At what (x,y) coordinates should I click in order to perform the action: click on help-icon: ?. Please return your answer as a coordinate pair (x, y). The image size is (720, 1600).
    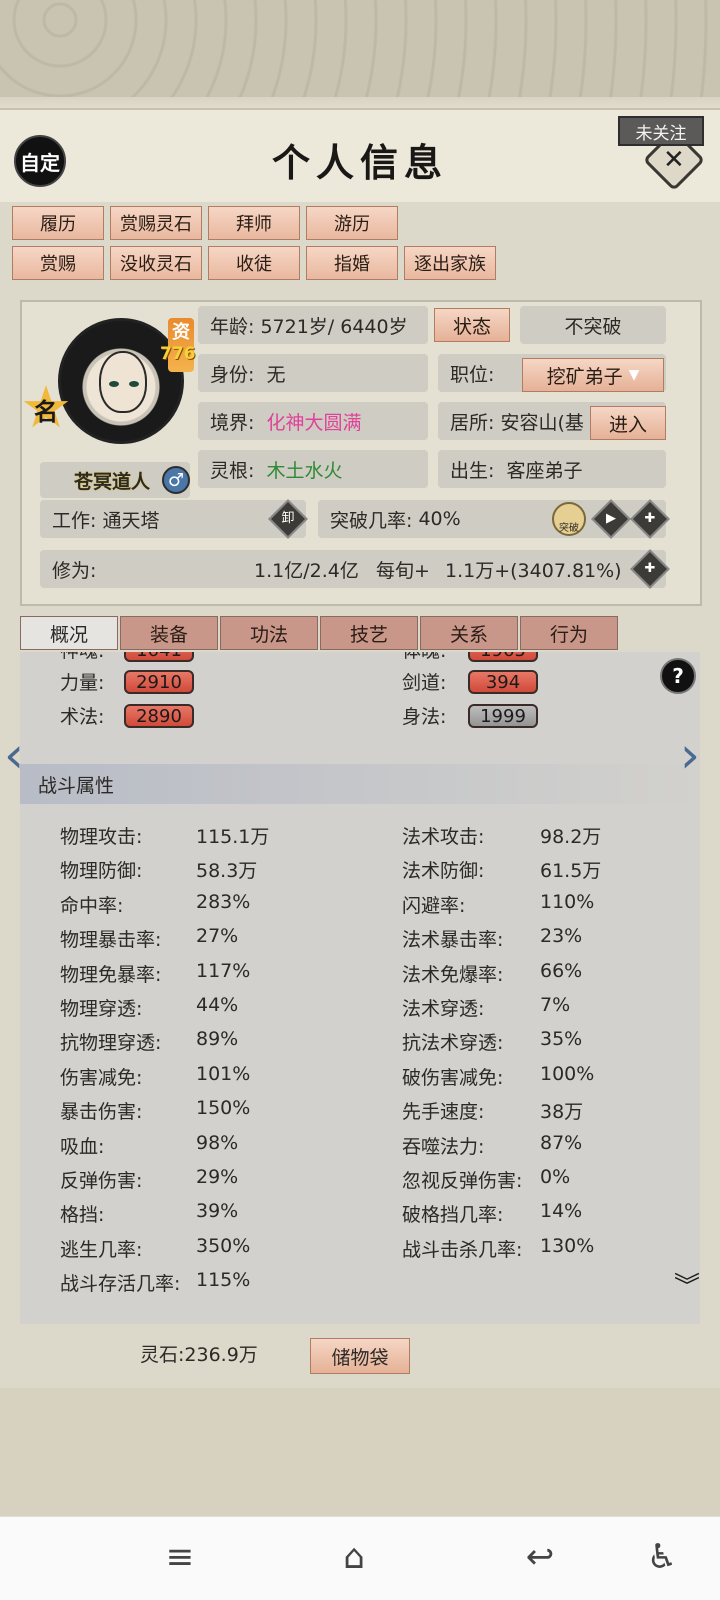
    Looking at the image, I should click on (678, 676).